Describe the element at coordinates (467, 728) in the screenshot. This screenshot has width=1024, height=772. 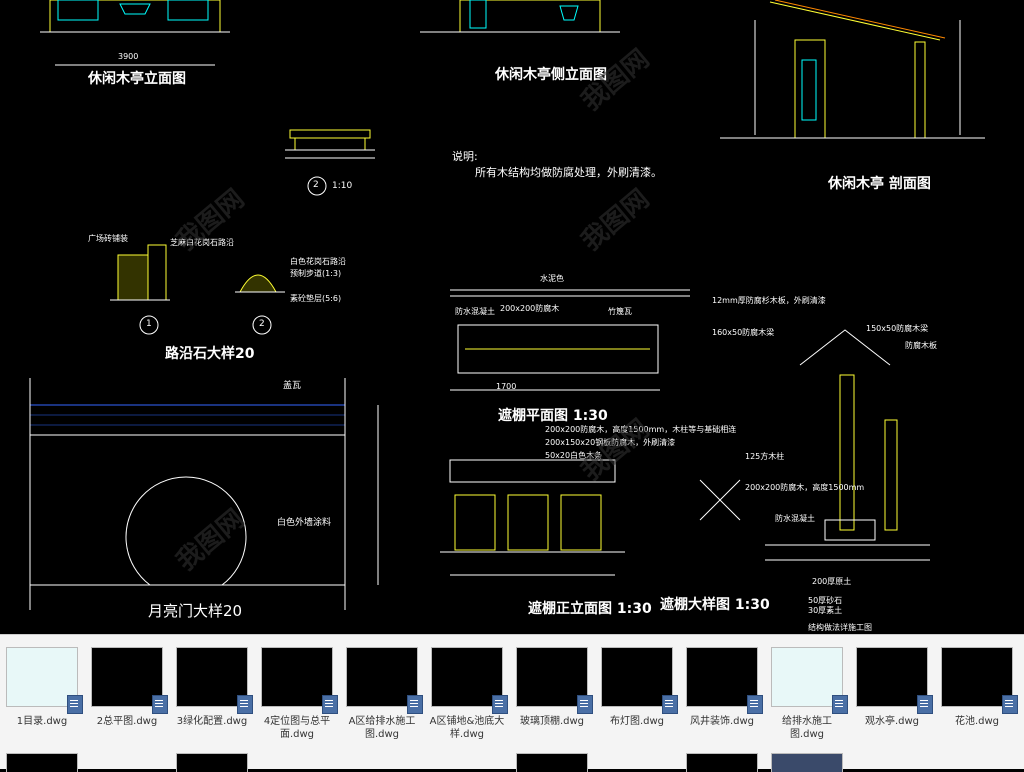
I see `file-name: A区铺地&池底大样.dwg` at that location.